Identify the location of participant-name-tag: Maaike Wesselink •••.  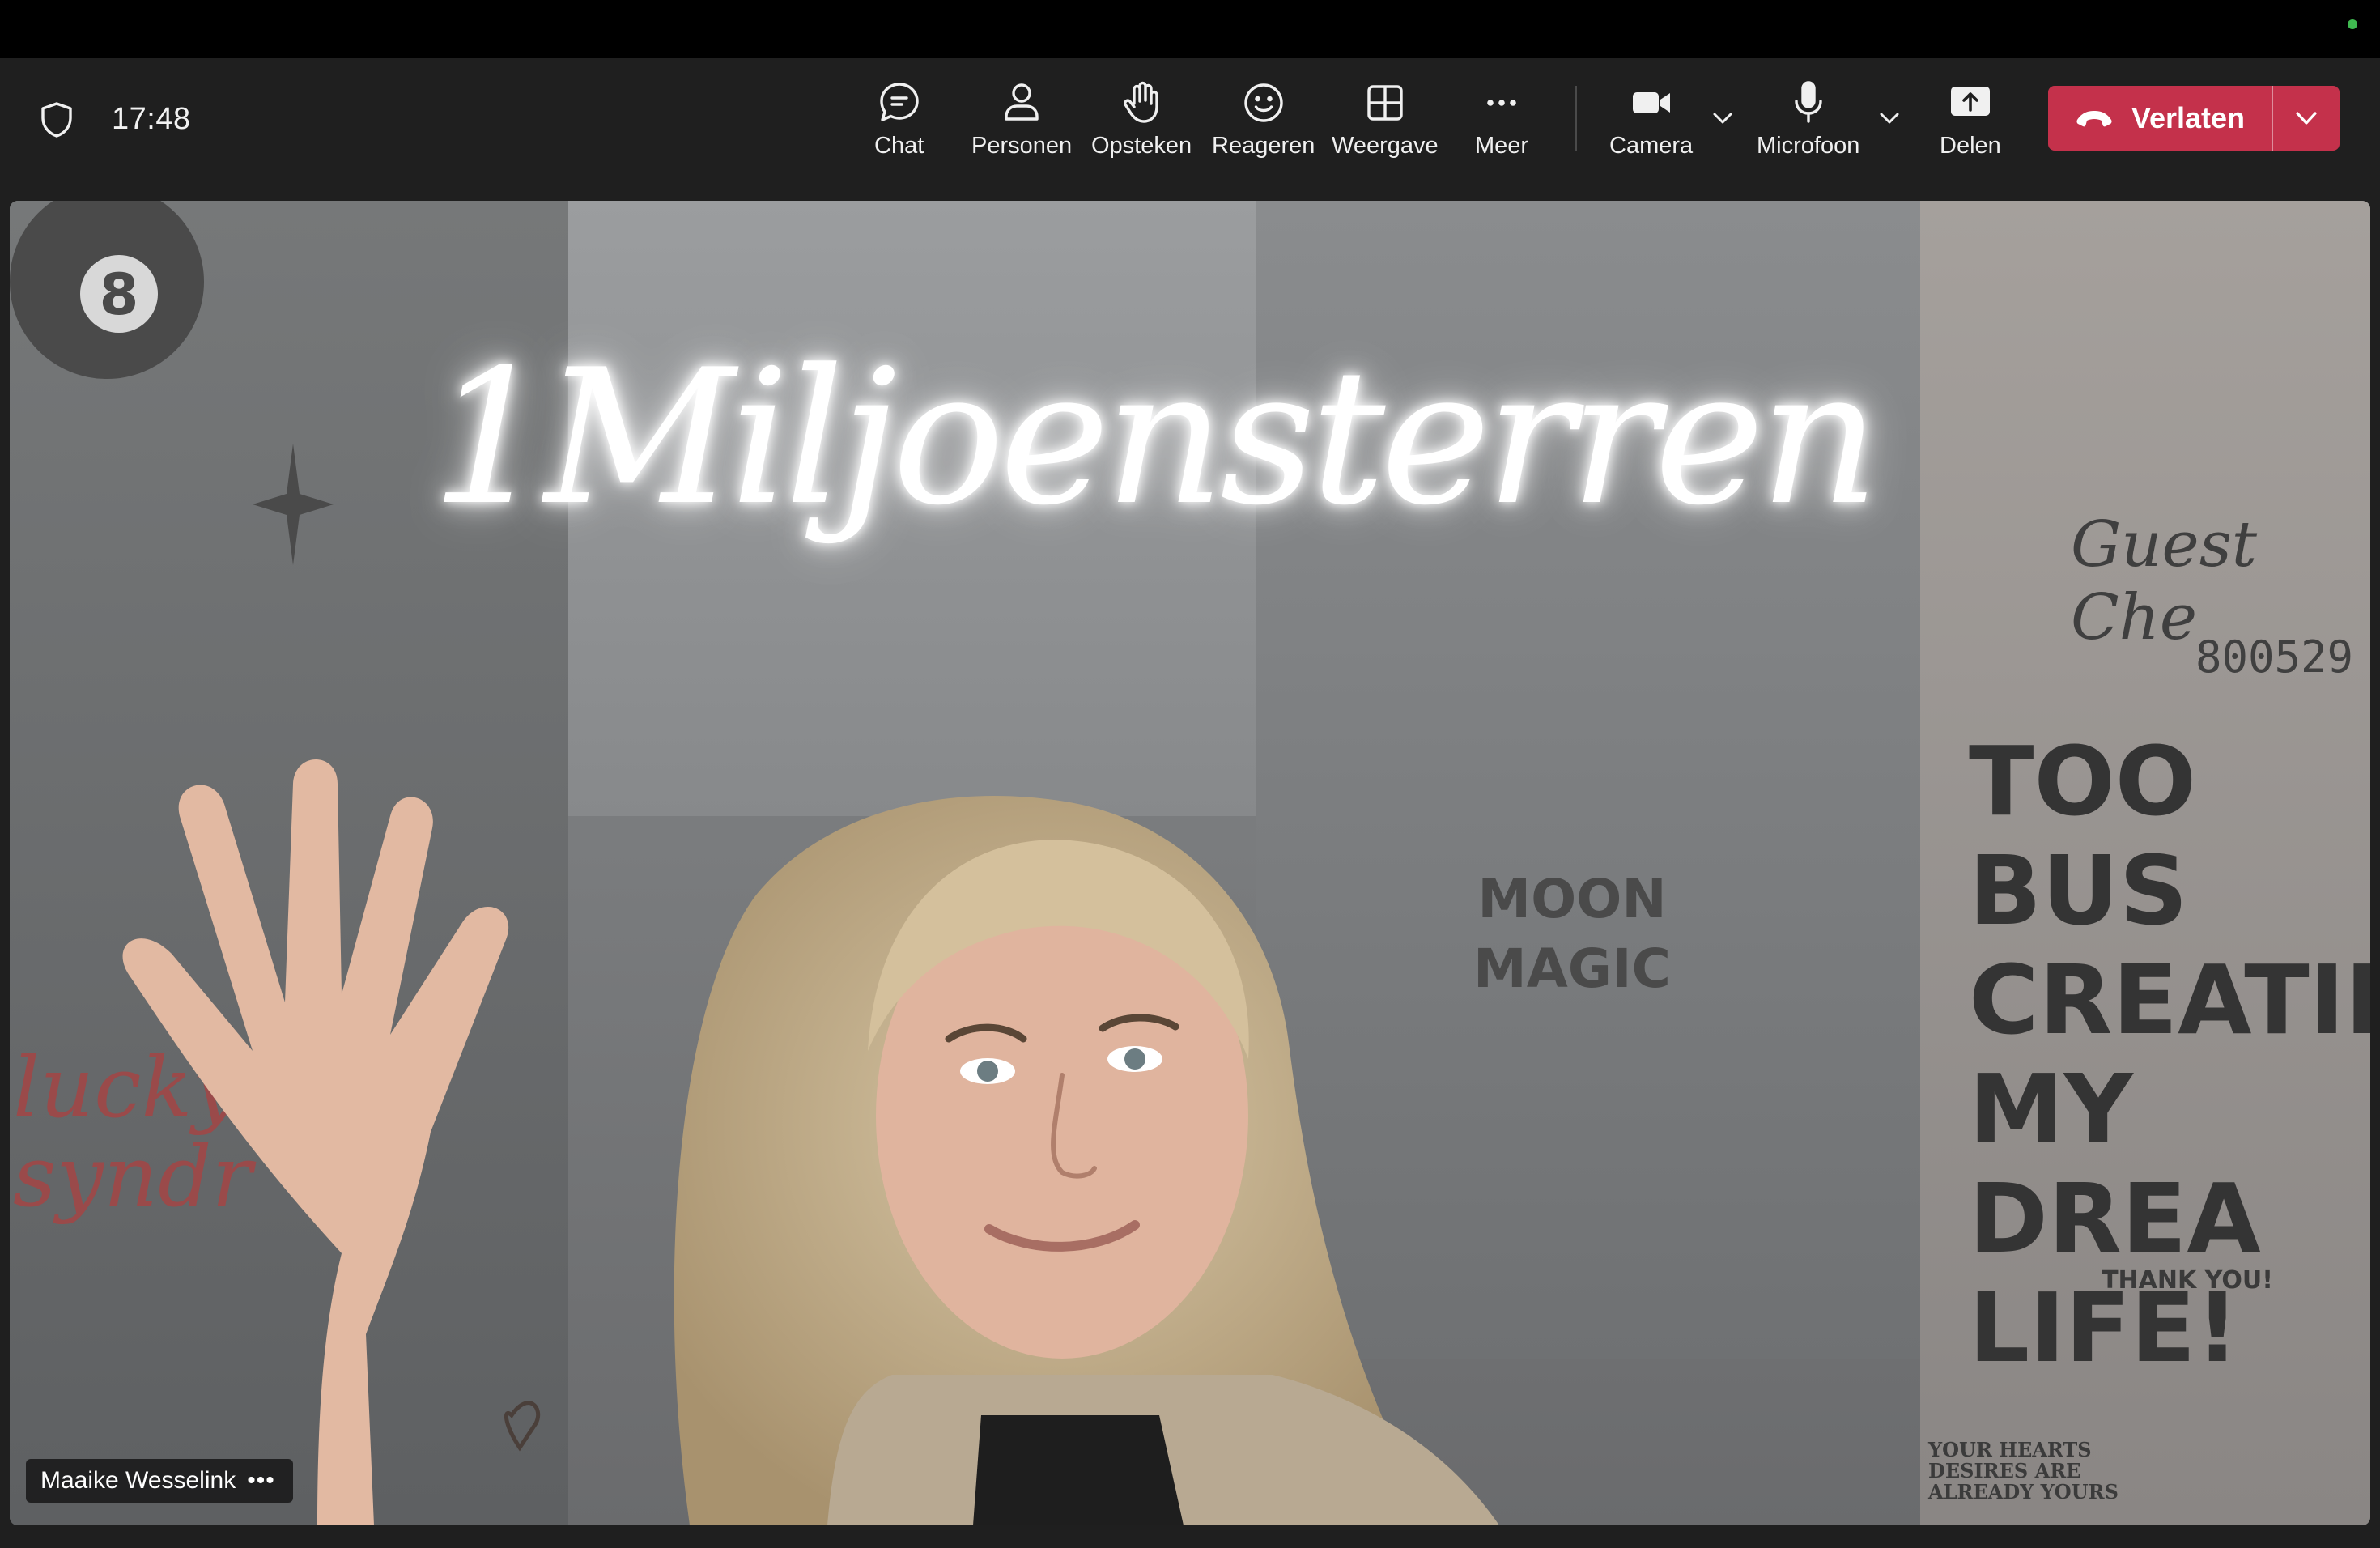
(159, 1481).